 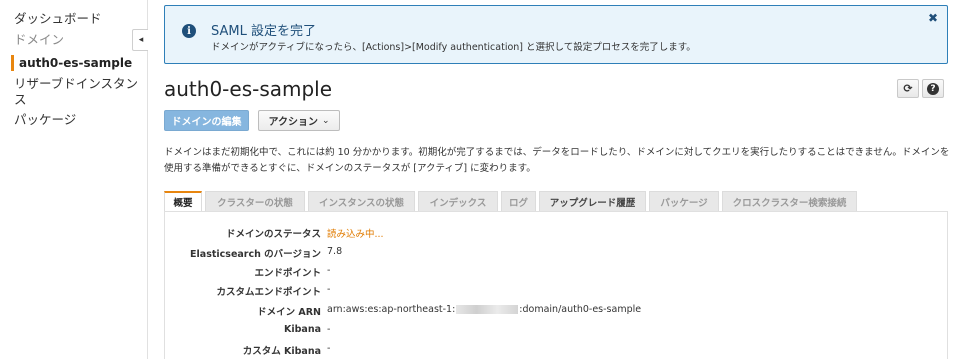 I want to click on chevron-down-icon: ⌄, so click(x=325, y=120).